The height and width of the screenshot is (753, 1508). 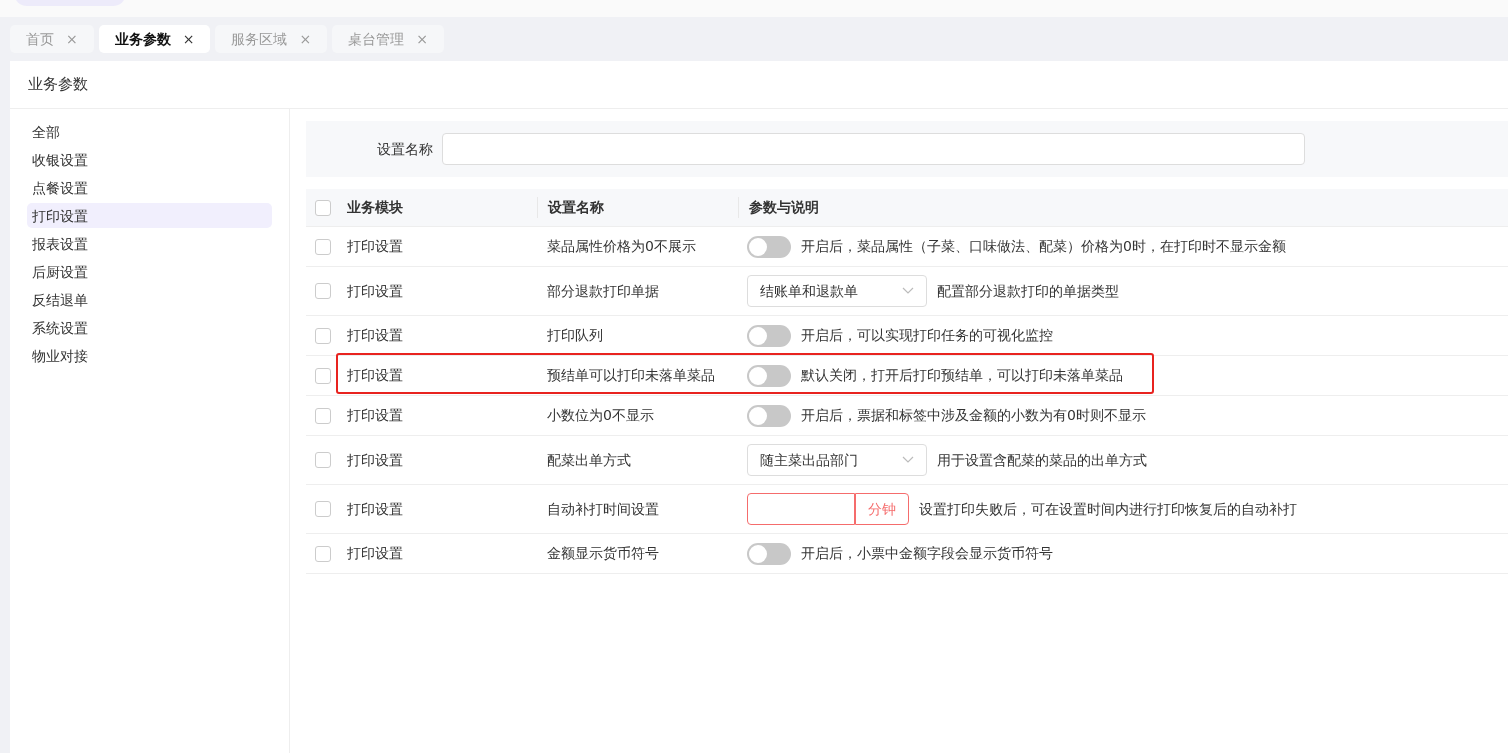 What do you see at coordinates (603, 290) in the screenshot?
I see `setting-name-cell: 部分退款打印单据` at bounding box center [603, 290].